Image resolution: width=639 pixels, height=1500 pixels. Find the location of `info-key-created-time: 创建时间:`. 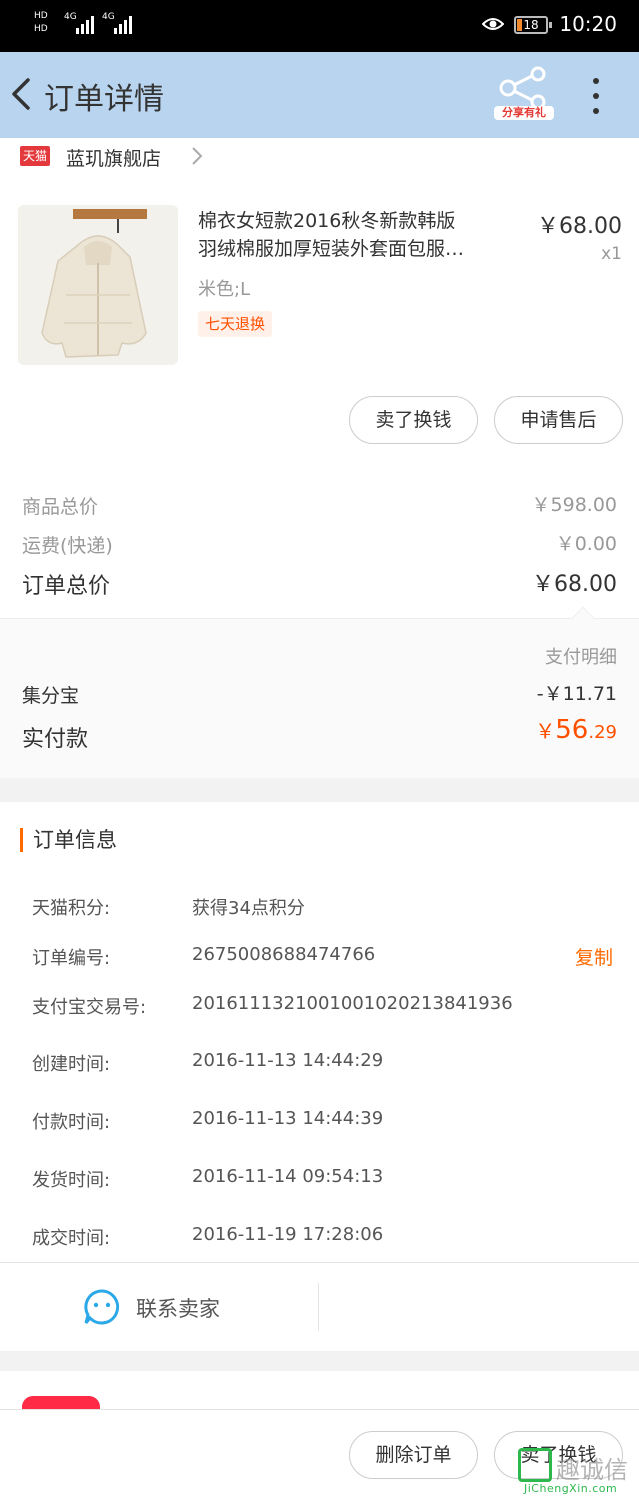

info-key-created-time: 创建时间: is located at coordinates (71, 1064).